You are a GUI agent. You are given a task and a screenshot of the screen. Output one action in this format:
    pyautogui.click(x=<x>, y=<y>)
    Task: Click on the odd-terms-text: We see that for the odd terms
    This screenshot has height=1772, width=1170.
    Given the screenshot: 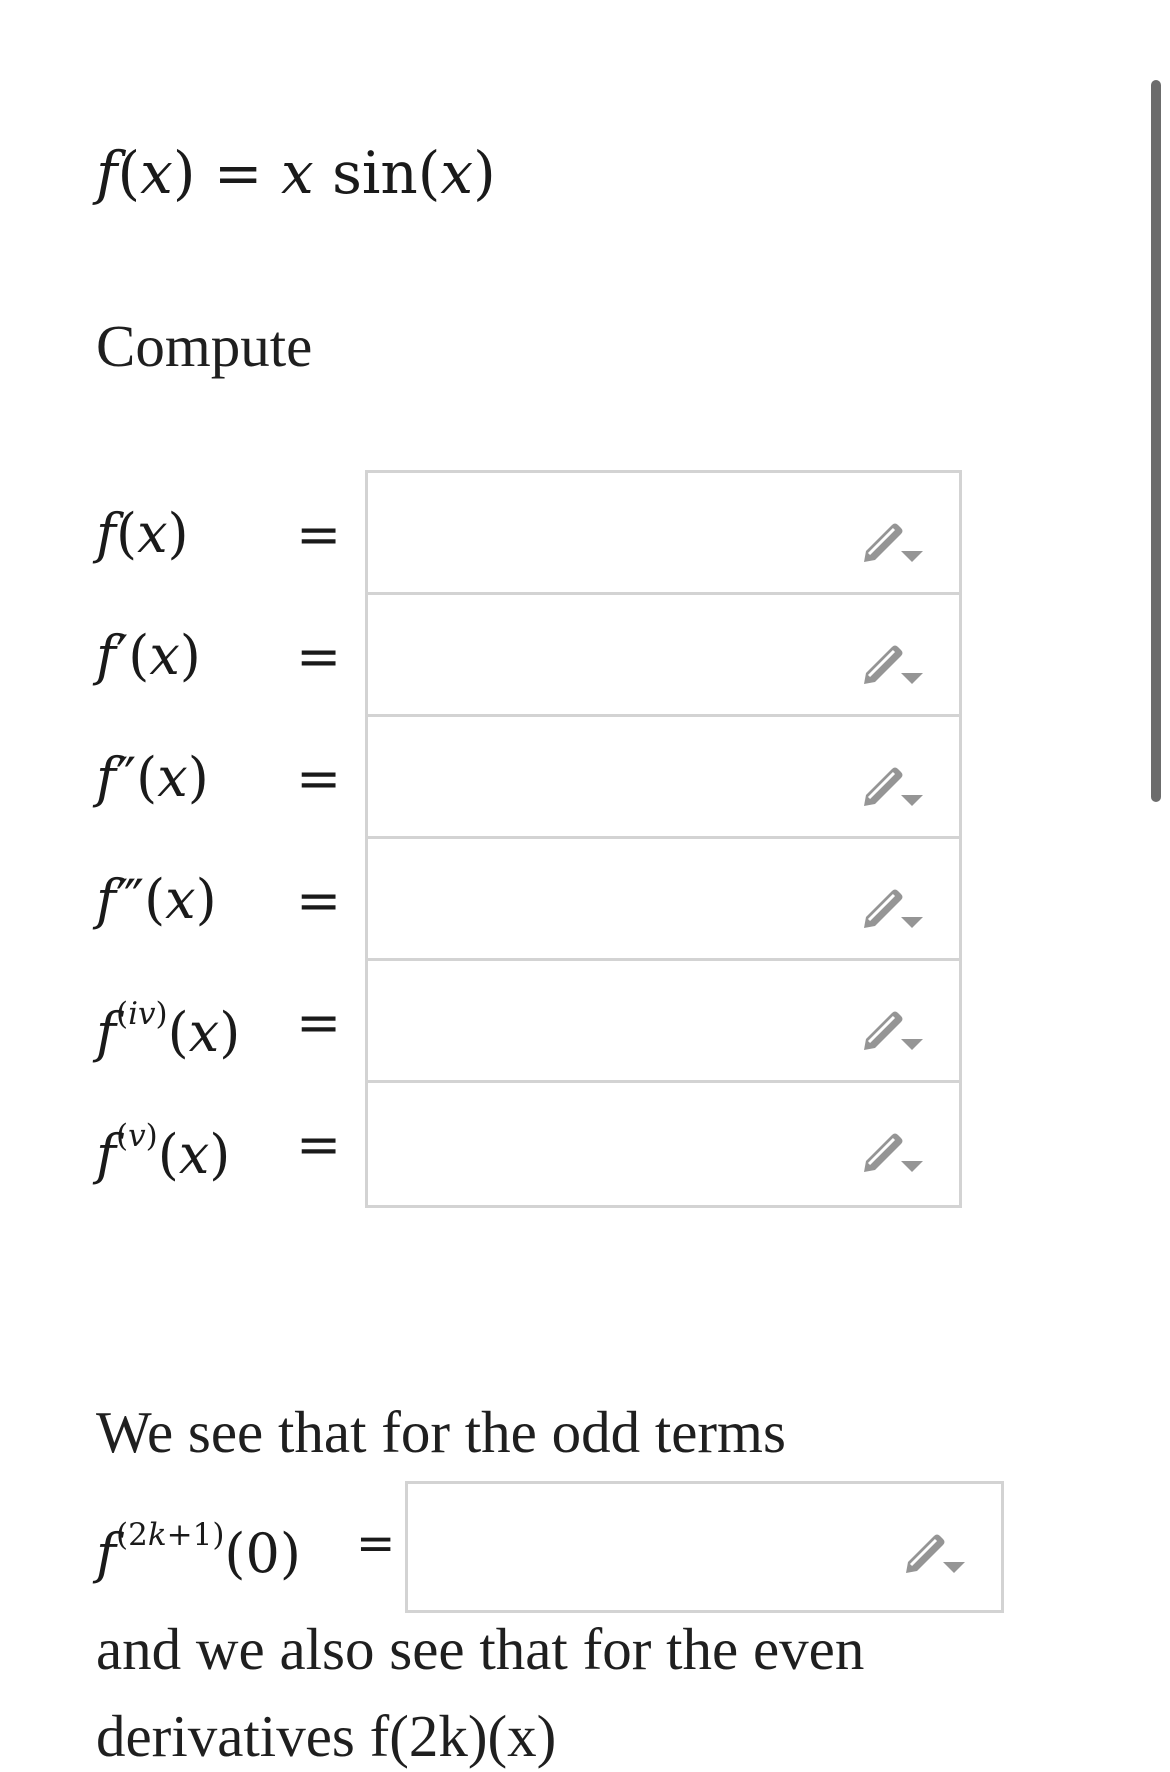 What is the action you would take?
    pyautogui.click(x=441, y=1432)
    